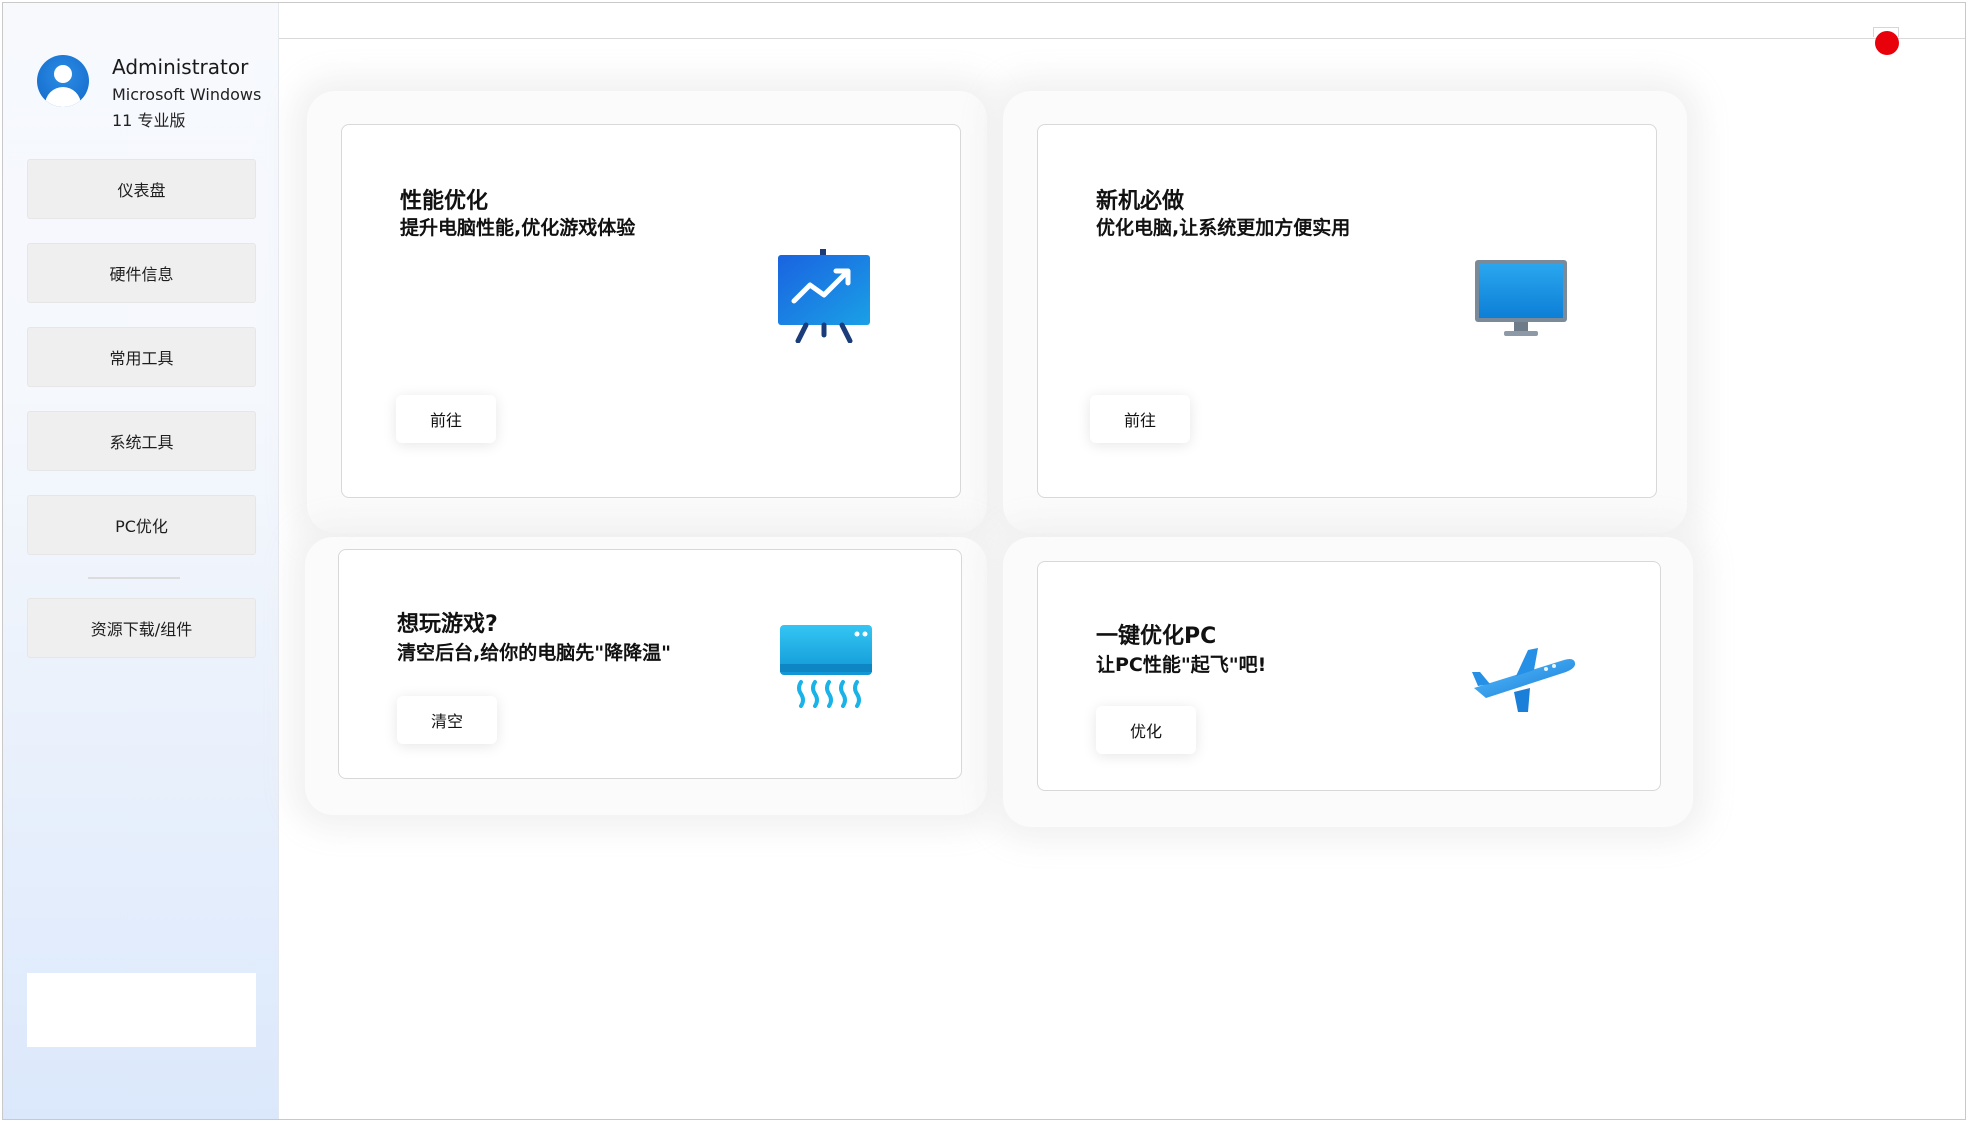 This screenshot has height=1123, width=1969. Describe the element at coordinates (1140, 201) in the screenshot. I see `card-title: 新机必做` at that location.